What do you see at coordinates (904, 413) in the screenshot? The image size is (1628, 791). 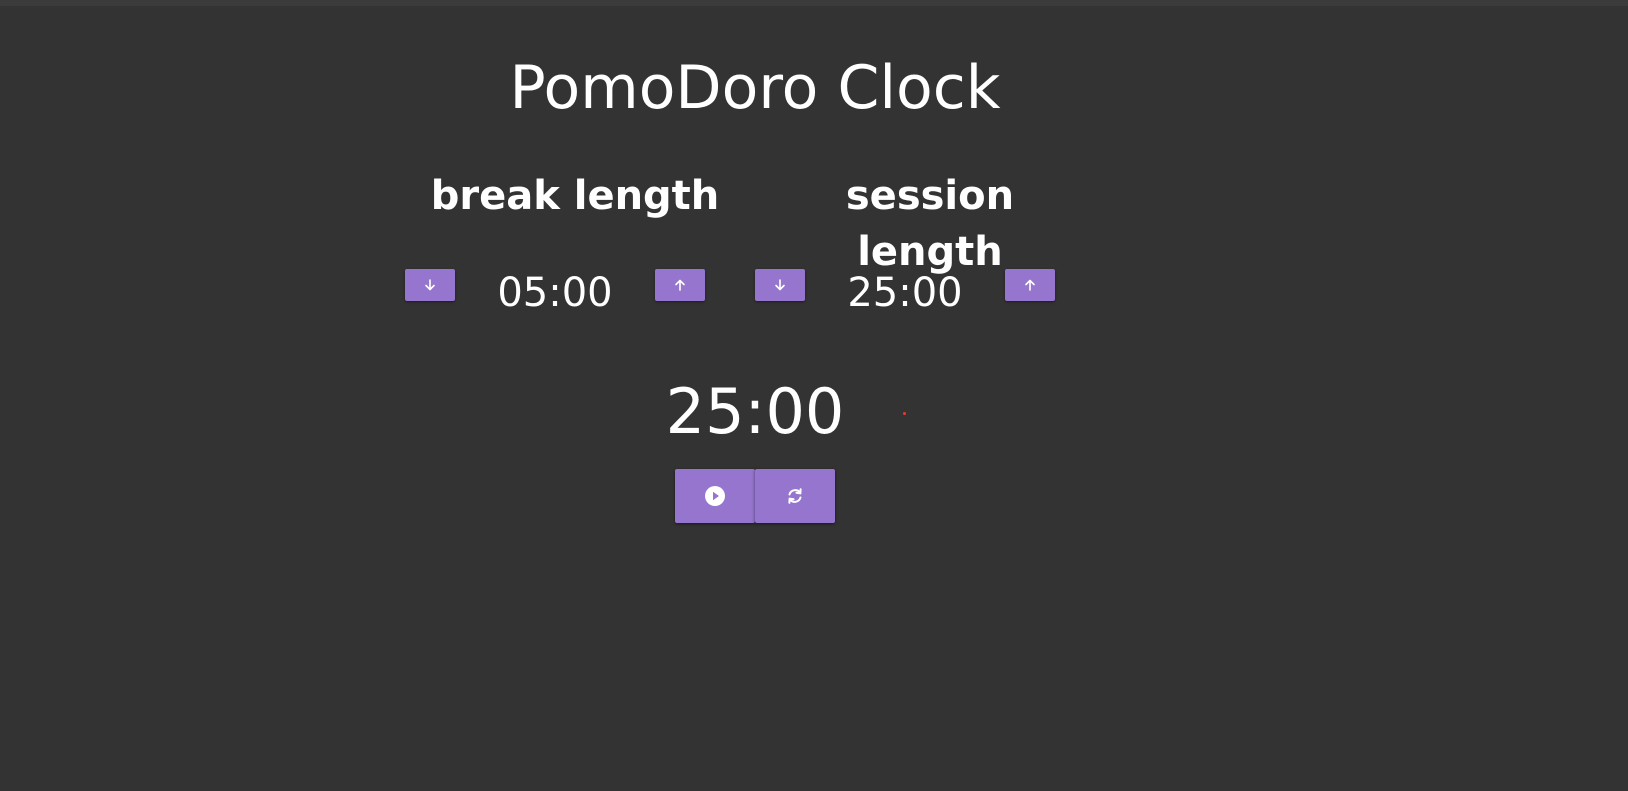 I see `status-indicator-dot` at bounding box center [904, 413].